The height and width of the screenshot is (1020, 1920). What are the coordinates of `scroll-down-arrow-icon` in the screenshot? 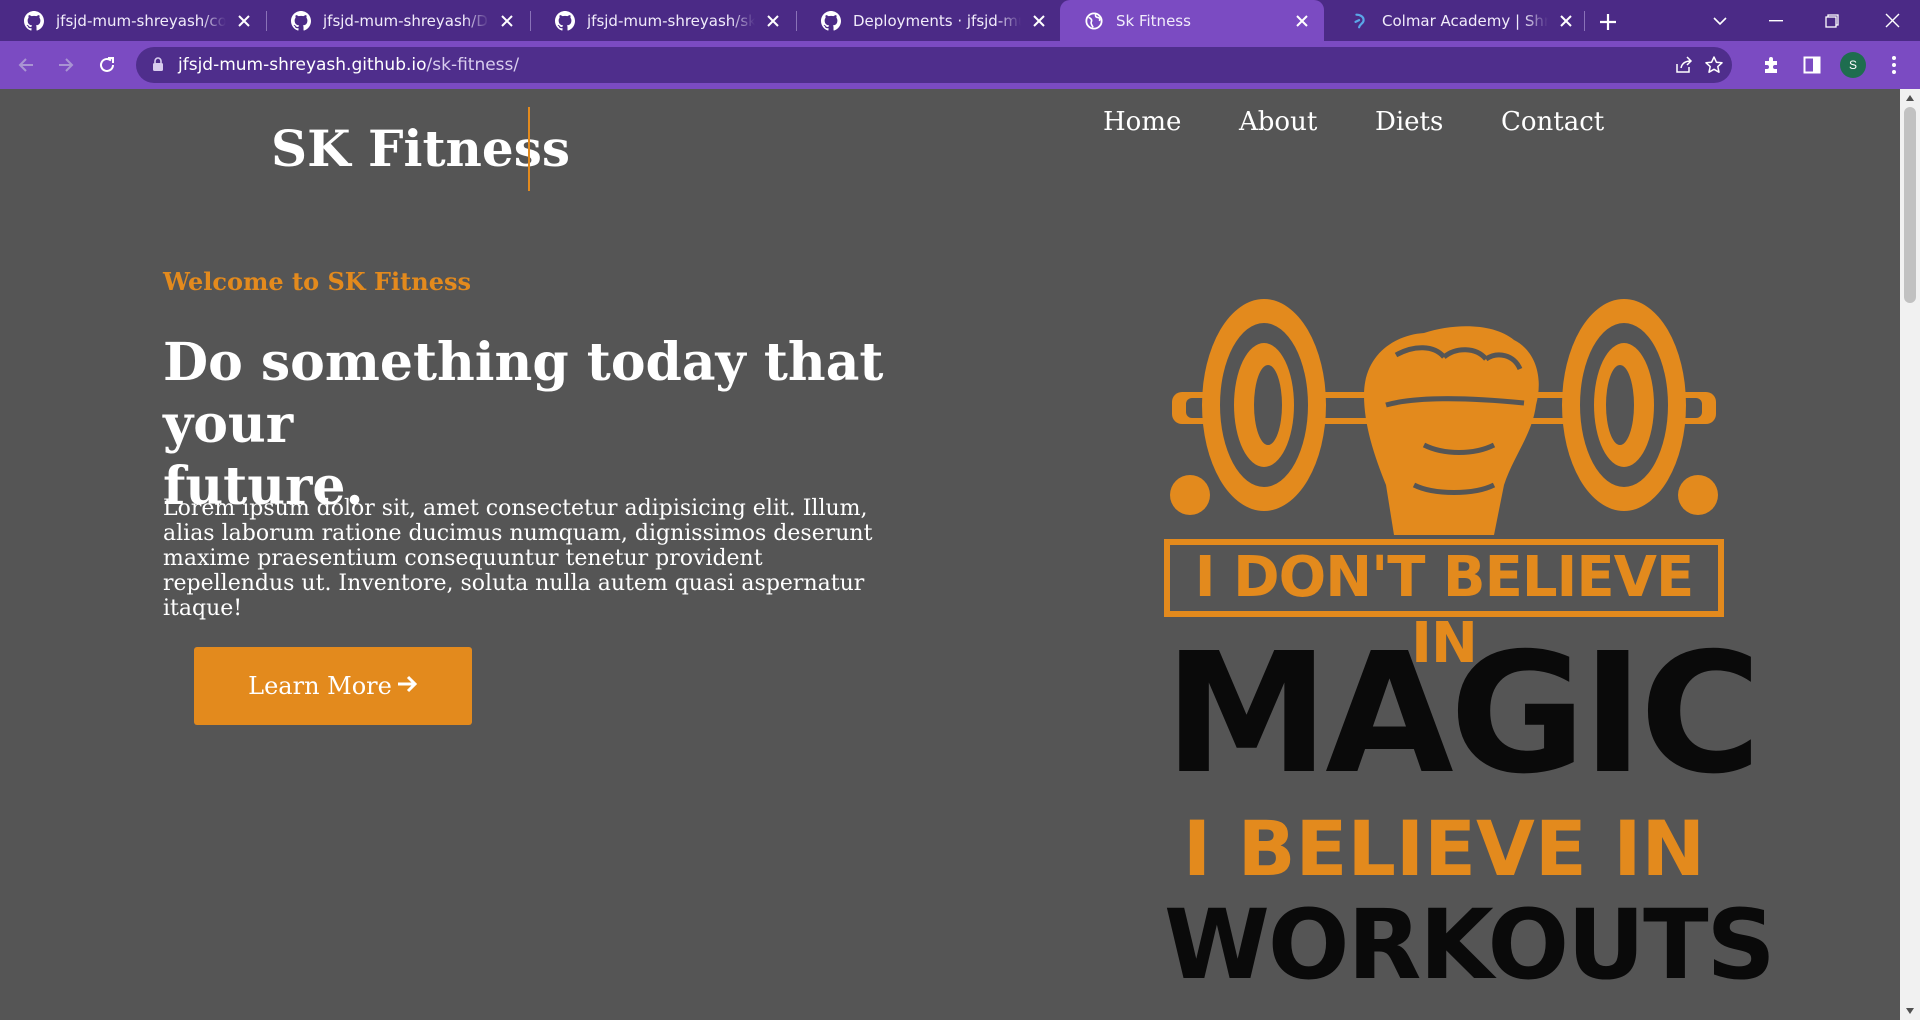 It's located at (1910, 1011).